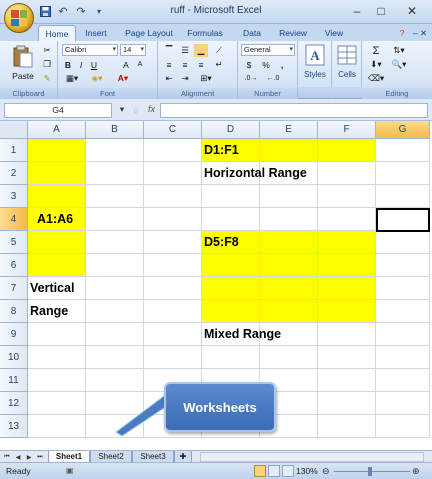 The image size is (432, 479). What do you see at coordinates (376, 50) in the screenshot?
I see `autosum-button: Σ` at bounding box center [376, 50].